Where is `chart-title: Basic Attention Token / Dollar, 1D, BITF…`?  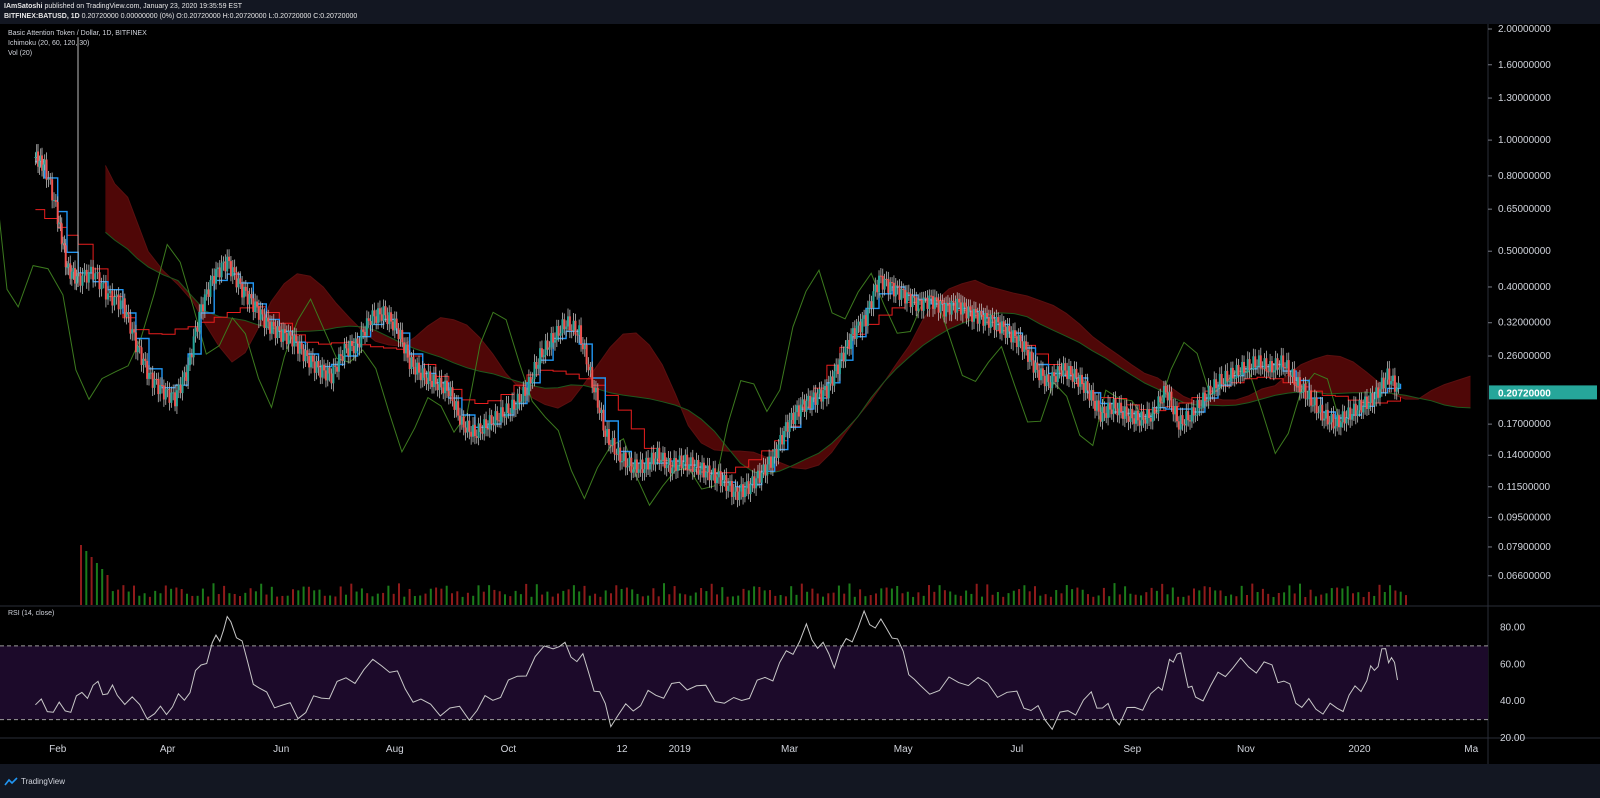 chart-title: Basic Attention Token / Dollar, 1D, BITF… is located at coordinates (77, 33).